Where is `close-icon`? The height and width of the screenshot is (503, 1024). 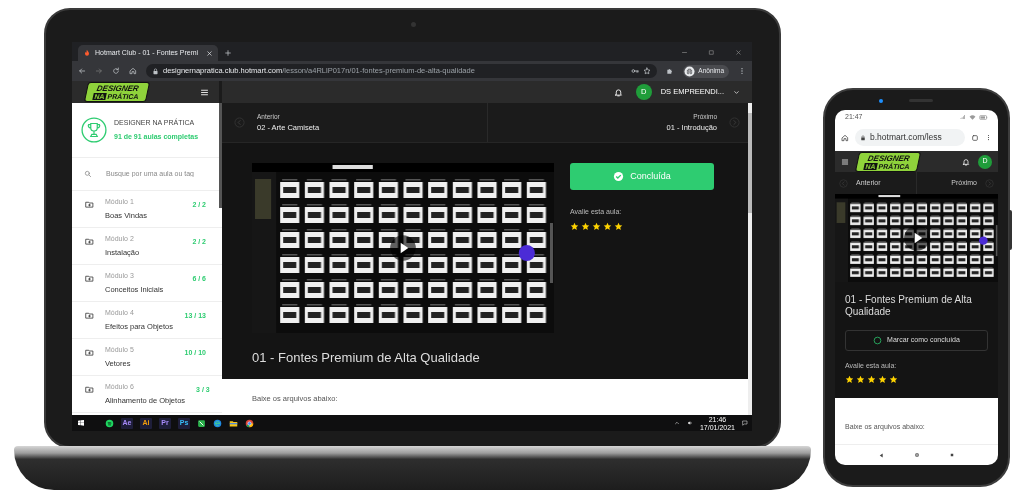
close-icon is located at coordinates (738, 52).